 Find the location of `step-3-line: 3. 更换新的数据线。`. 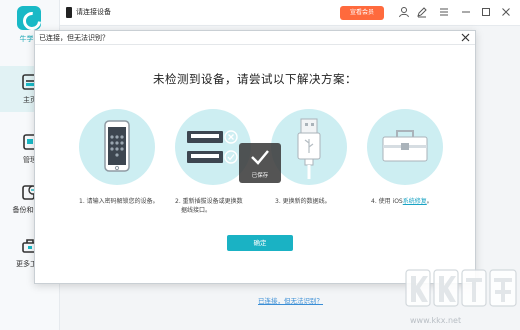

step-3-line: 3. 更换新的数据线。 is located at coordinates (303, 201).